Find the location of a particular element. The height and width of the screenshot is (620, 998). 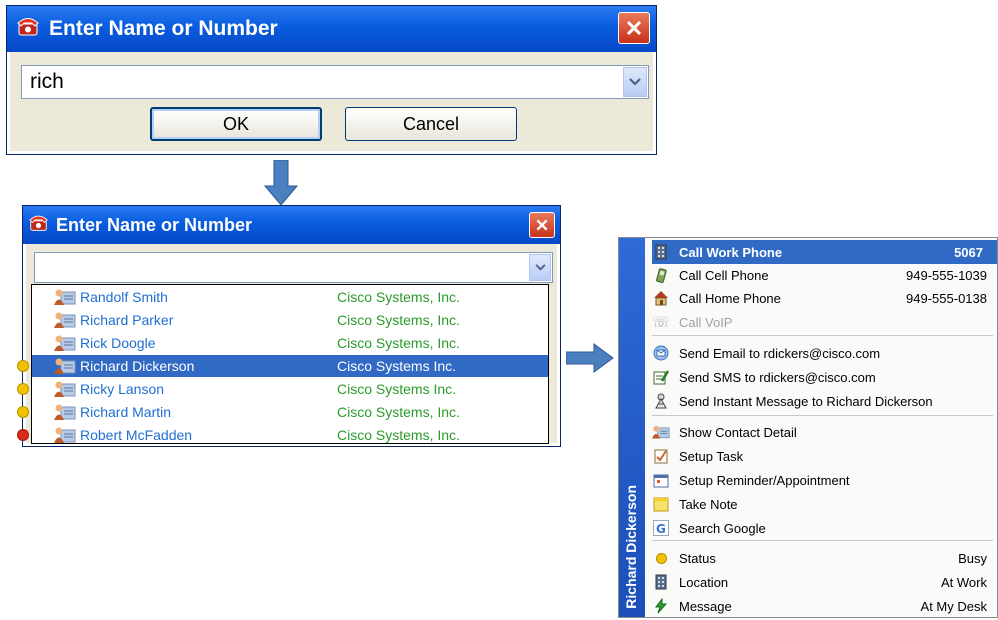

menu-item-call-cell-phone: Call Cell Phone 949-555-1039 is located at coordinates (819, 275).